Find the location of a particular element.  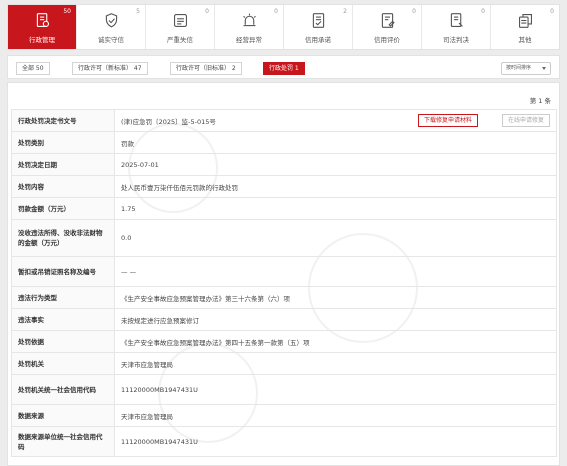

table-row: 违法事实 未按规定进行应急预案修订 is located at coordinates (284, 319).